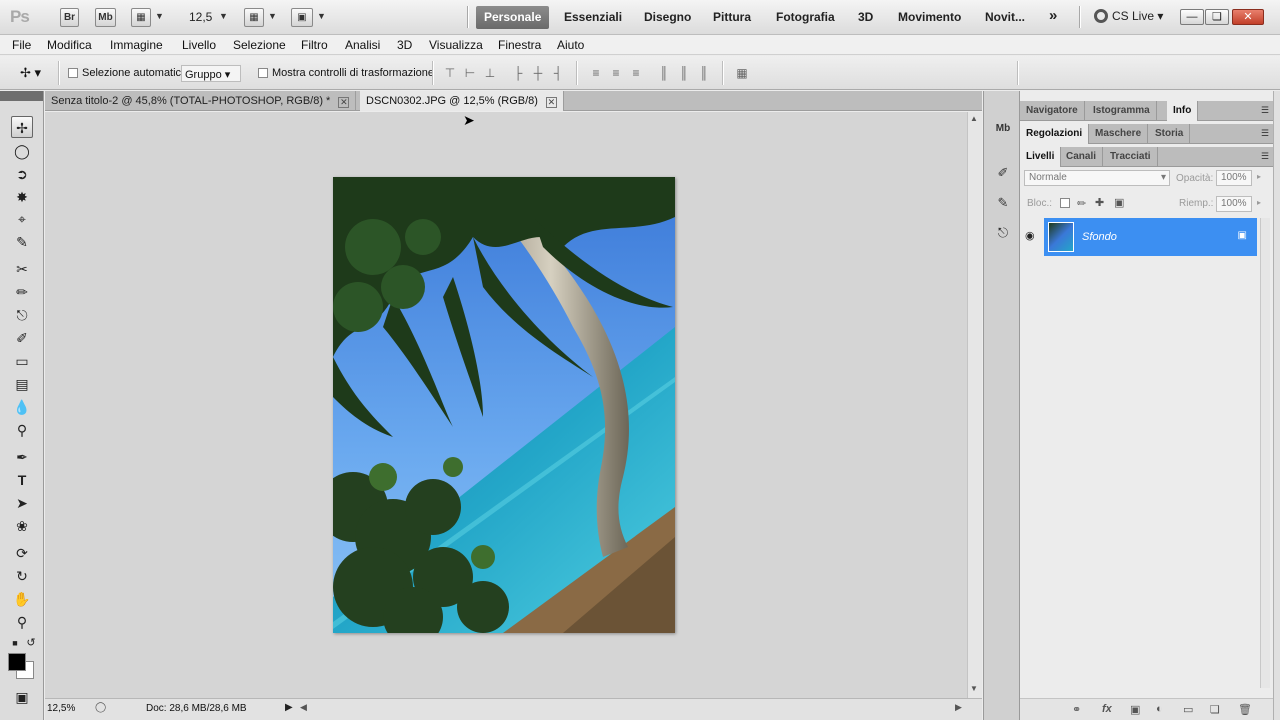 This screenshot has width=1280, height=720. I want to click on distribute-bottom-icon: ≡, so click(636, 73).